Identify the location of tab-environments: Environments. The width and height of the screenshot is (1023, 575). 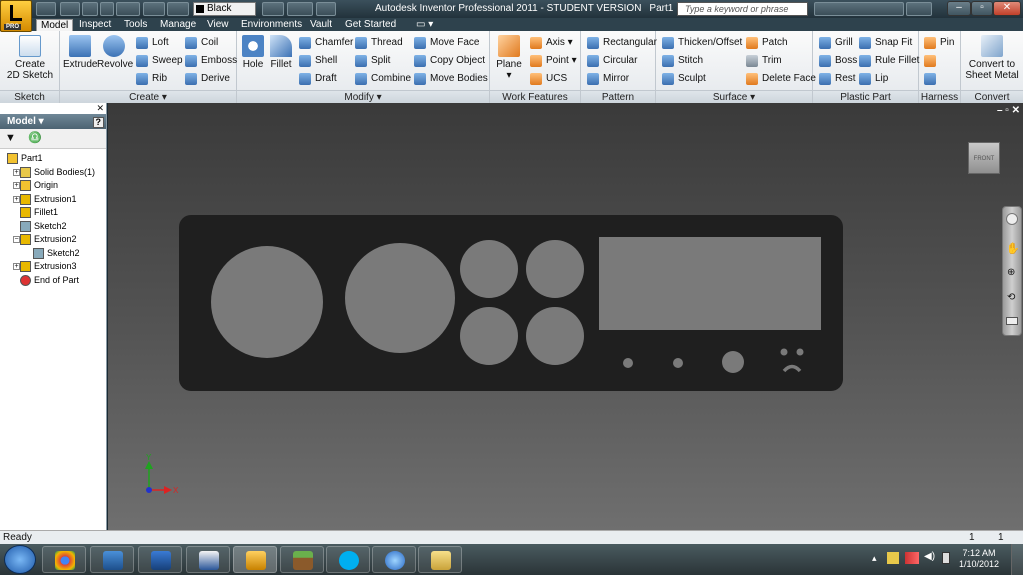
(271, 25).